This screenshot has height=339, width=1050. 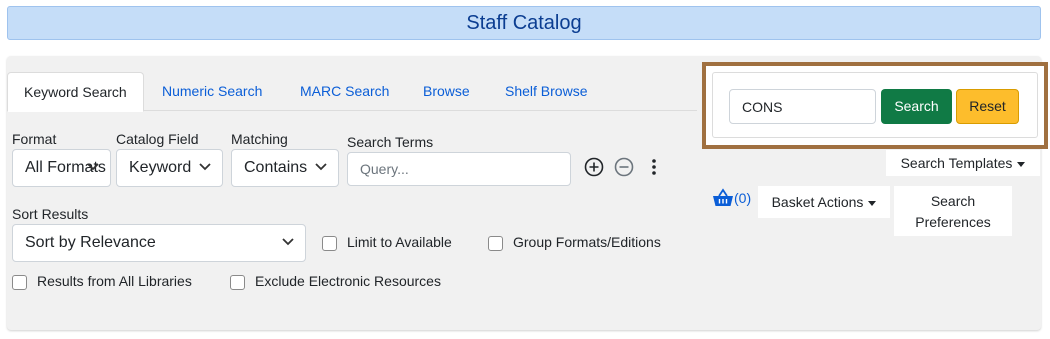 I want to click on exclude-electronic-checkbox, so click(x=237, y=282).